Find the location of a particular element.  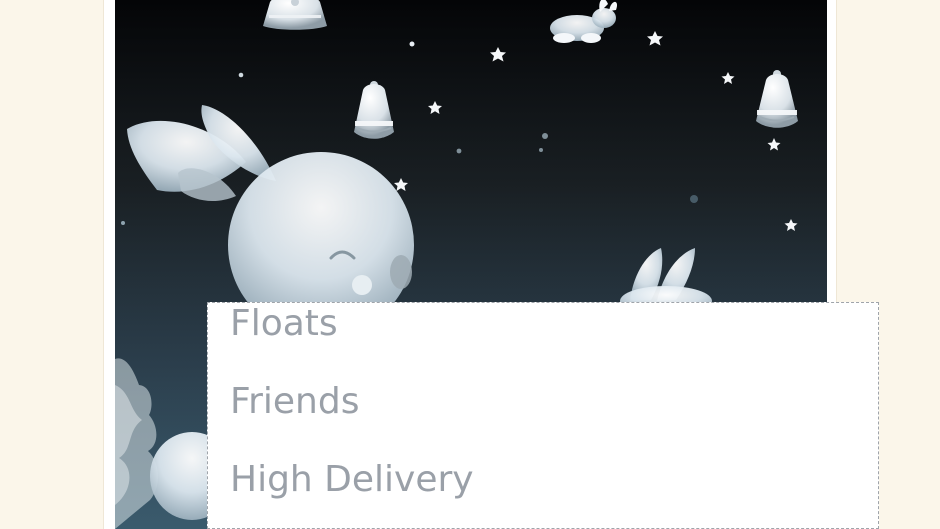

menu-item-floats: Floats is located at coordinates (284, 326).